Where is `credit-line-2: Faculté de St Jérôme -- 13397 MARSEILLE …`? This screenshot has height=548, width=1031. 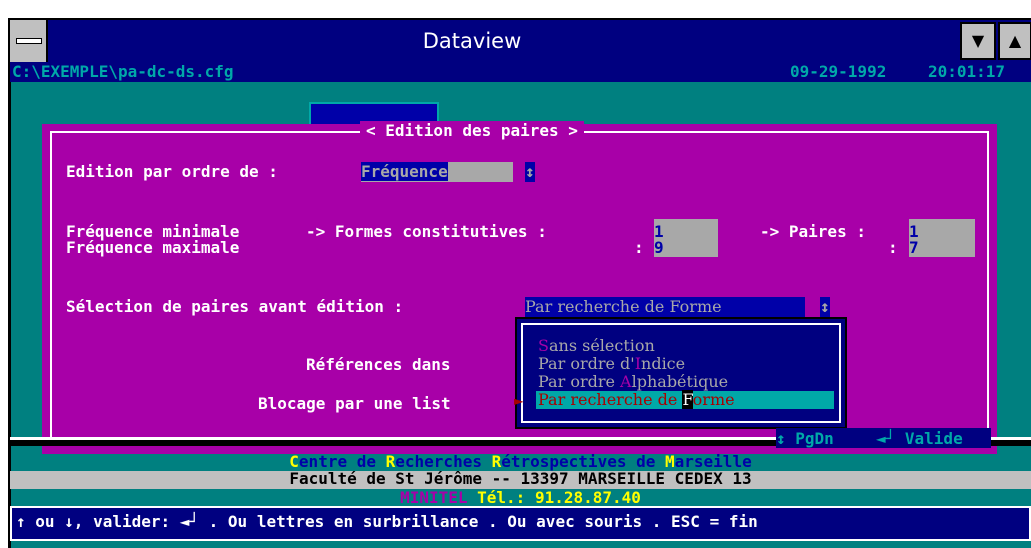 credit-line-2: Faculté de St Jérôme -- 13397 MARSEILLE … is located at coordinates (520, 478).